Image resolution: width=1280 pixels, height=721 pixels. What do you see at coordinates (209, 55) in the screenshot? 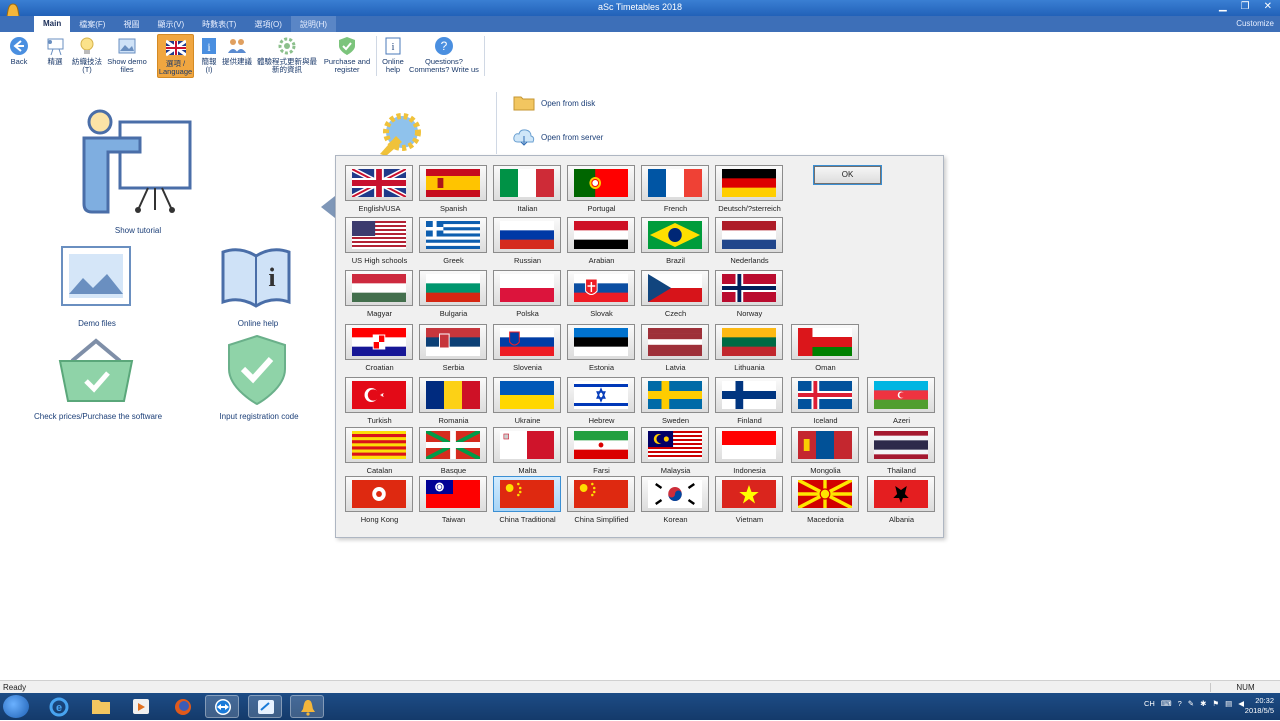
I see `ribbon-button-brief: i 簡報(I)` at bounding box center [209, 55].